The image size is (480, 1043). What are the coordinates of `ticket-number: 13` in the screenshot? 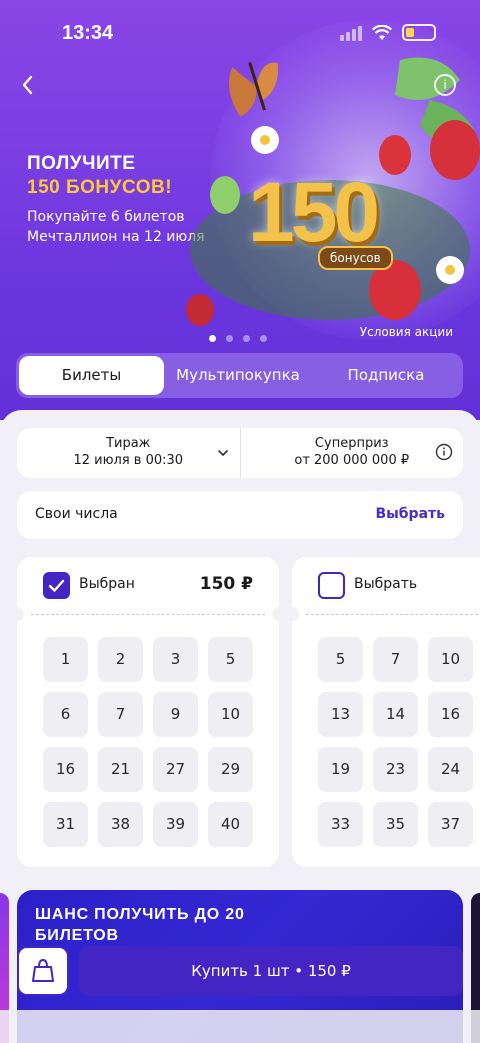 It's located at (340, 714).